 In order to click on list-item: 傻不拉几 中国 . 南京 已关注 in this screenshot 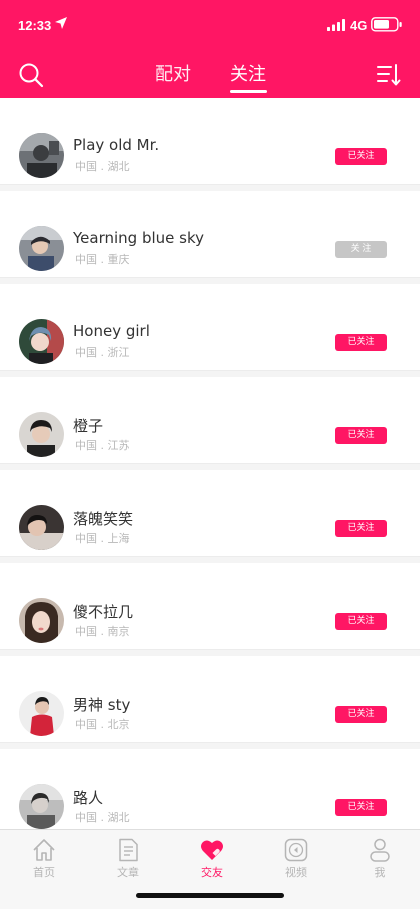, I will do `click(210, 606)`.